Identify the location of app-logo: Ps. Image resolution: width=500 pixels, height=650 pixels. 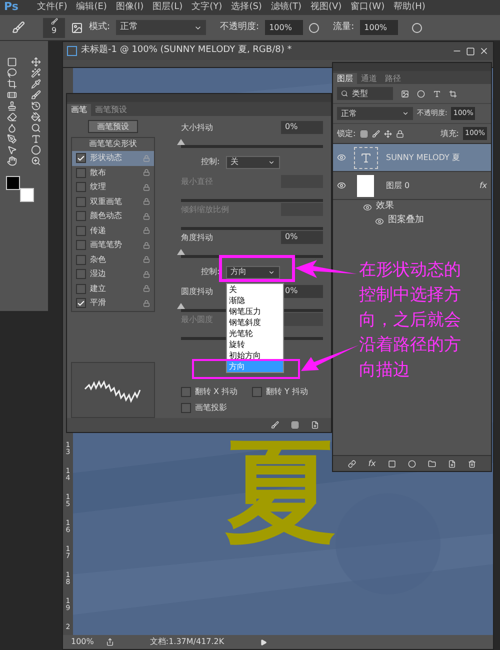
(16, 8).